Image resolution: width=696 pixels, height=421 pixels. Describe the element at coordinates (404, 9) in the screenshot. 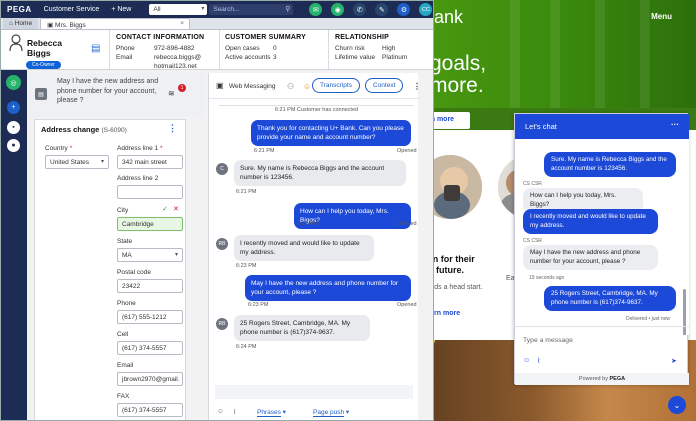

I see `settings-icon: ⚙` at that location.